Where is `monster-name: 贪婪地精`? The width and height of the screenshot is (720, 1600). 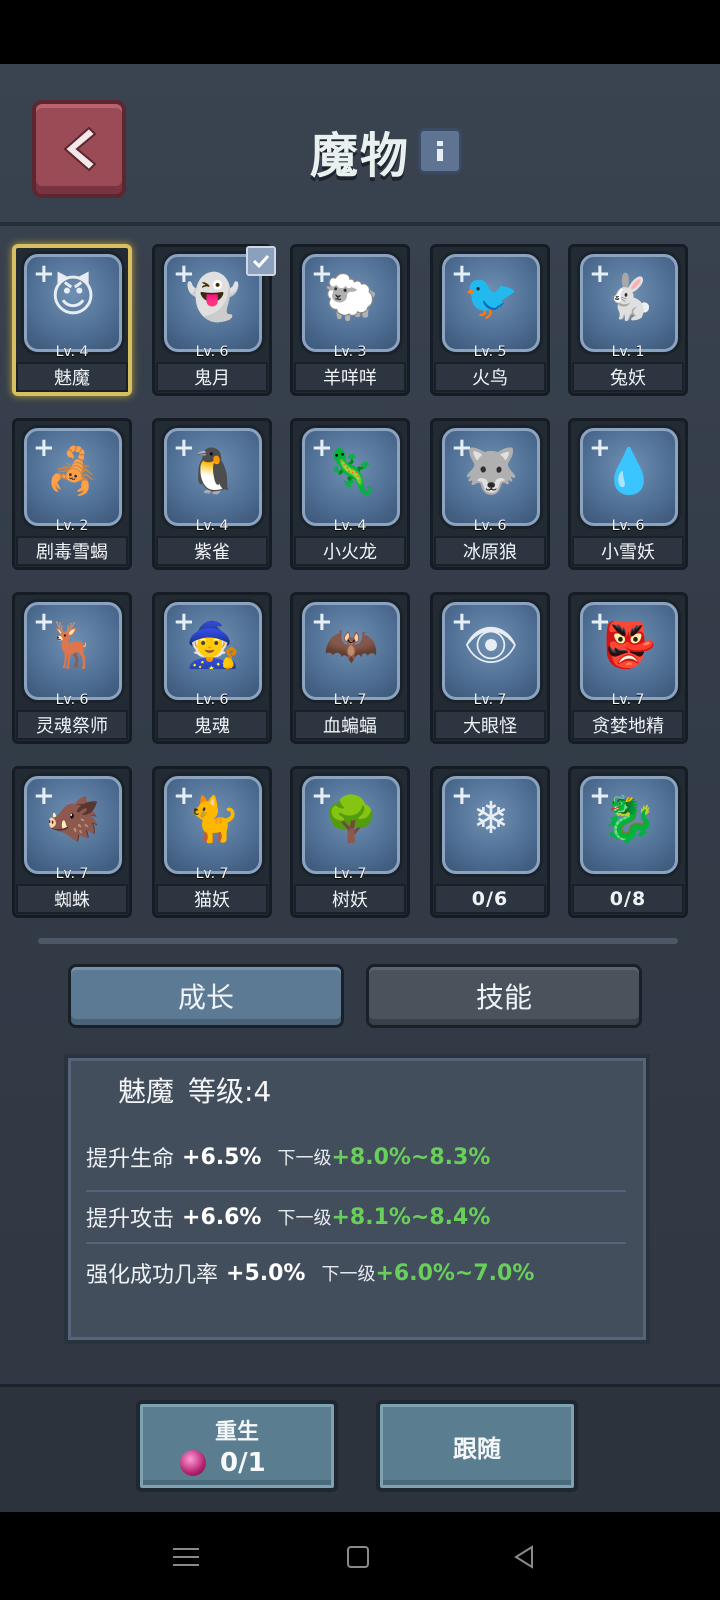
monster-name: 贪婪地精 is located at coordinates (628, 725).